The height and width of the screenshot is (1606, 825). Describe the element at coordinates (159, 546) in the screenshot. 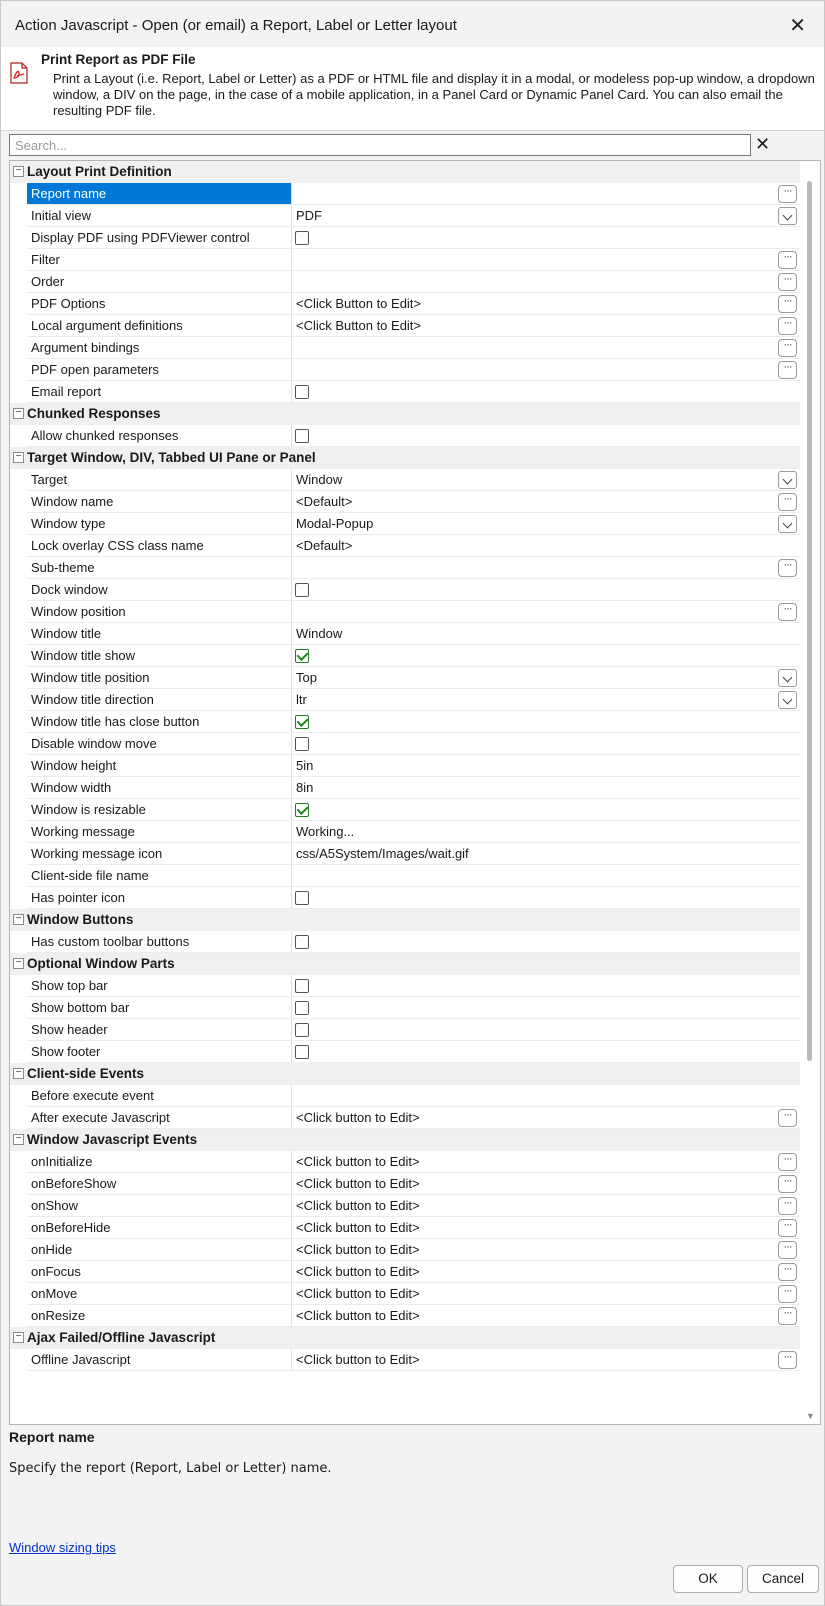

I see `property-name: Lock overlay CSS class name` at that location.